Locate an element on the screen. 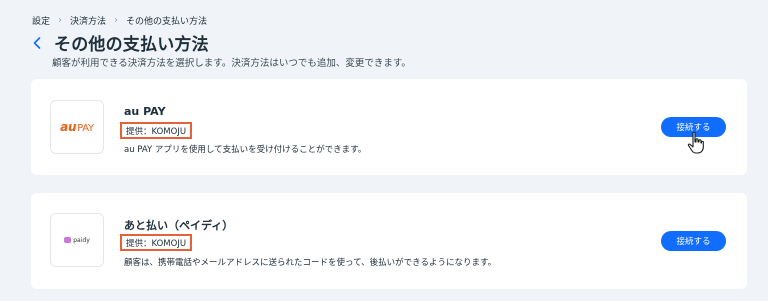 The image size is (768, 301). chevron-left-icon is located at coordinates (37, 43).